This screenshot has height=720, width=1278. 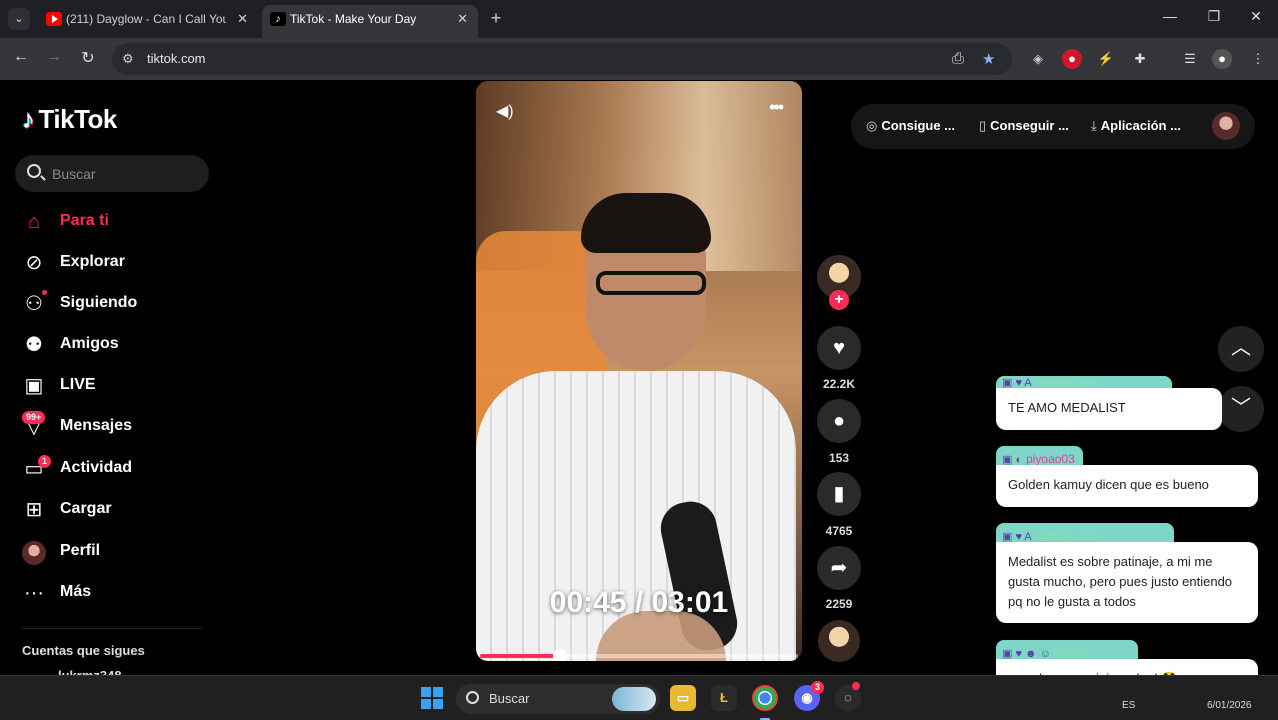 I want to click on browser-menu-icon: ⋮, so click(x=1258, y=59).